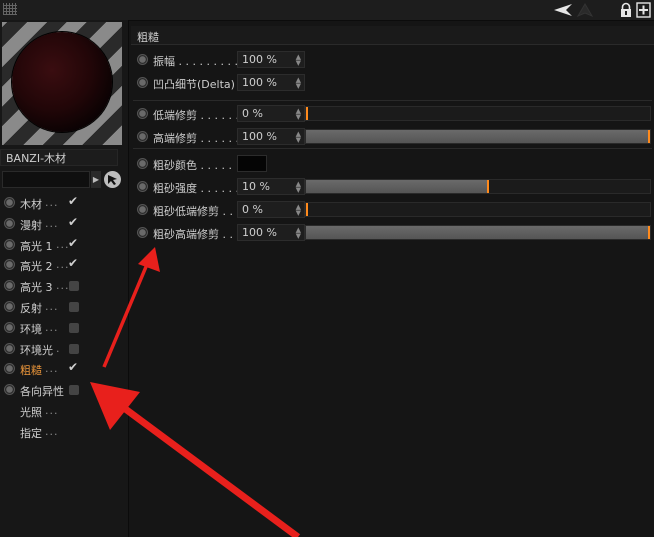  I want to click on channel-item: 木材... ✔, so click(62, 203).